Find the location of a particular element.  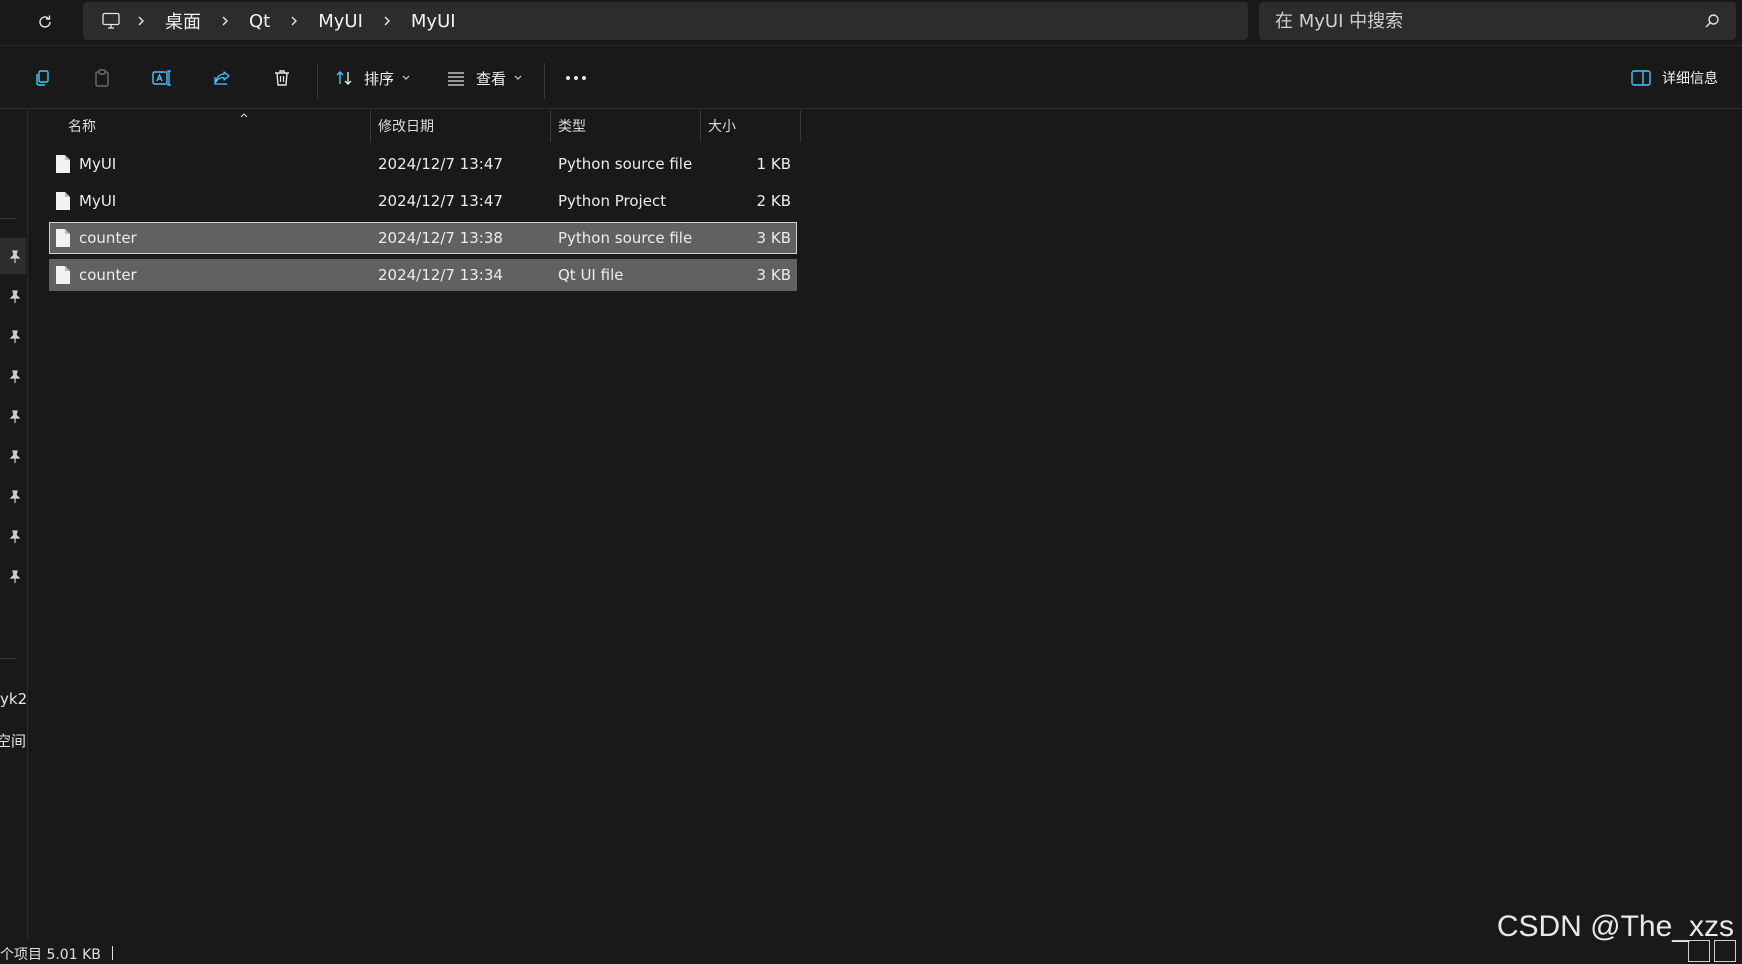

status-divider is located at coordinates (112, 953).